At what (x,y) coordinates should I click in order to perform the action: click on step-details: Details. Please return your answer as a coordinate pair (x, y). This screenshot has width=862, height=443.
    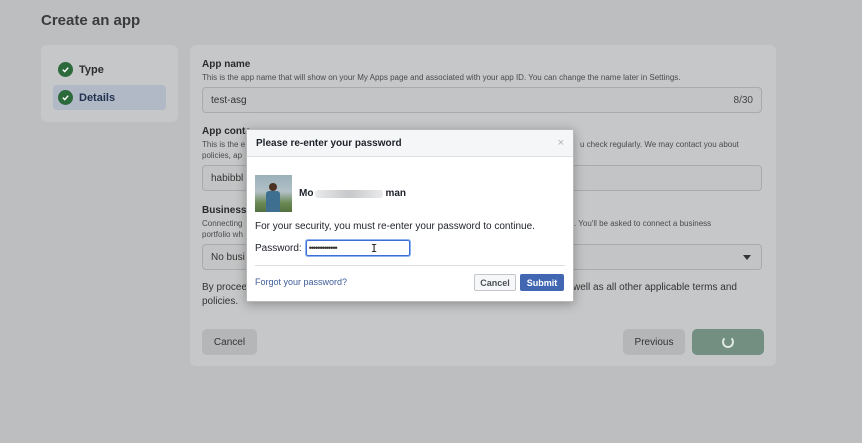
    Looking at the image, I should click on (109, 97).